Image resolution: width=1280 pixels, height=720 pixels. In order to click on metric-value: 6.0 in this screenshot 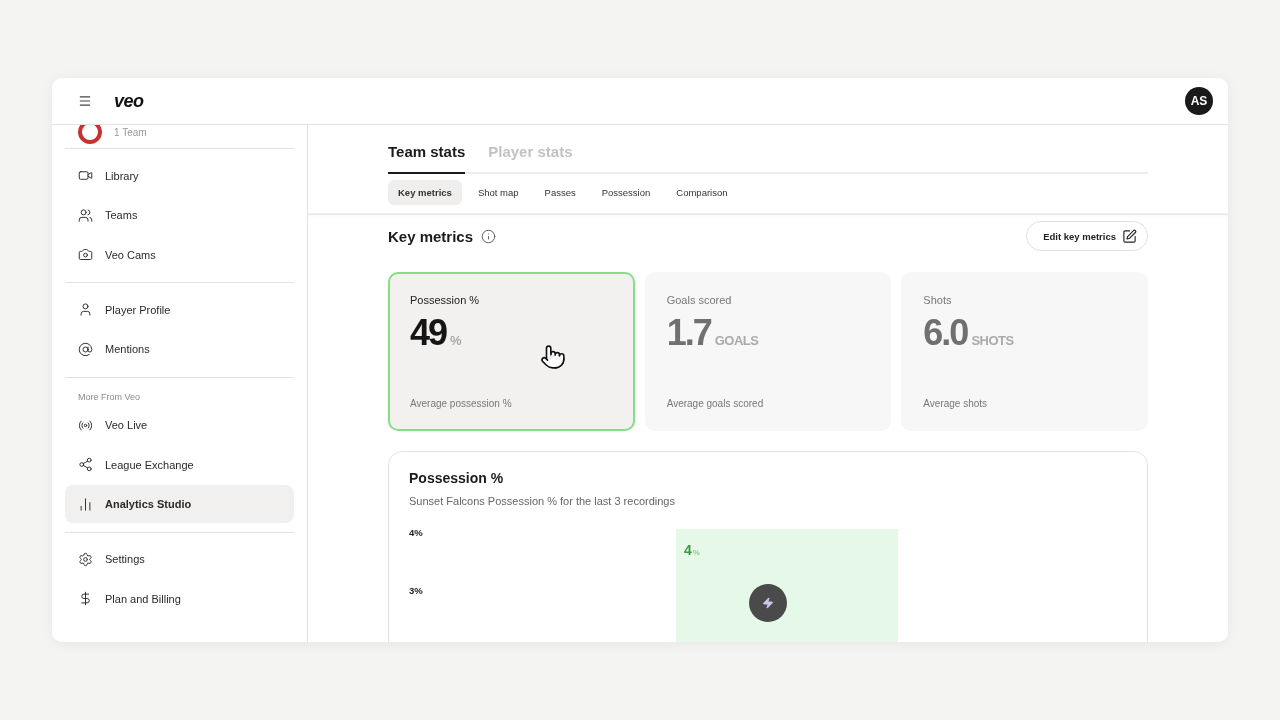, I will do `click(945, 333)`.